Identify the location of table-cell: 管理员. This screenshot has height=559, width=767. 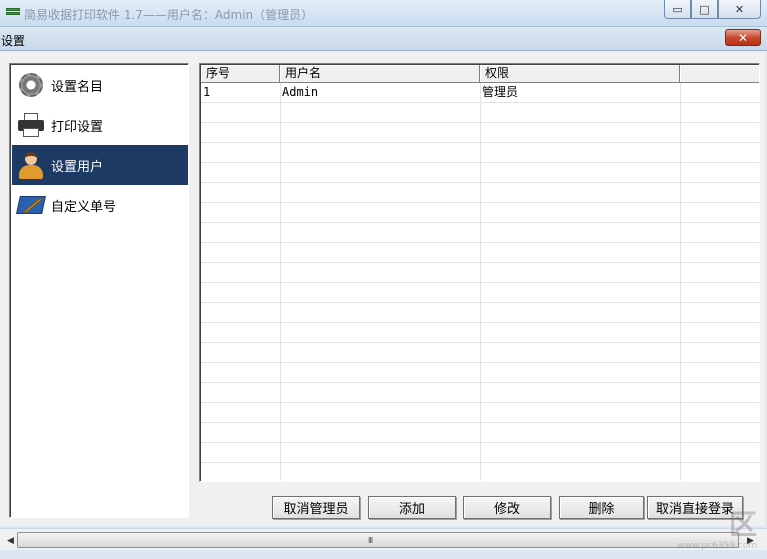
(500, 92).